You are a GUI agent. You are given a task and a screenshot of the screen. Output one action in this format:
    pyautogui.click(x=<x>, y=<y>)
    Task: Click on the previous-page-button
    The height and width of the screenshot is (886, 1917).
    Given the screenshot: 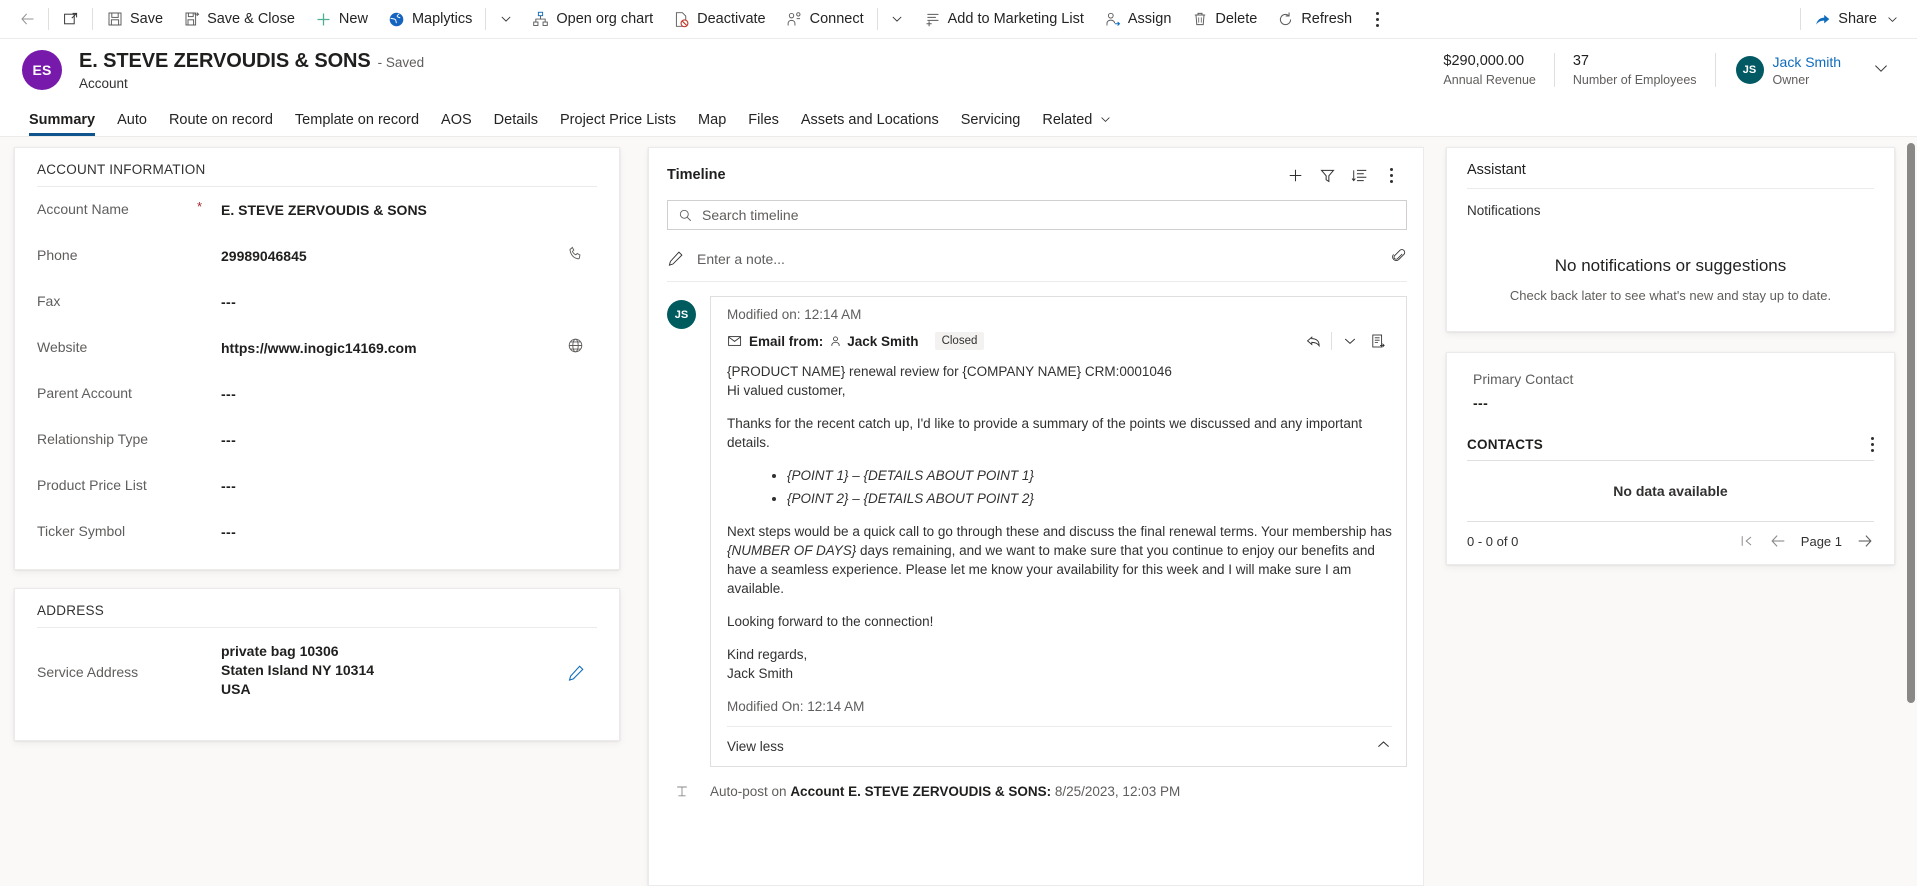 What is the action you would take?
    pyautogui.click(x=1778, y=541)
    